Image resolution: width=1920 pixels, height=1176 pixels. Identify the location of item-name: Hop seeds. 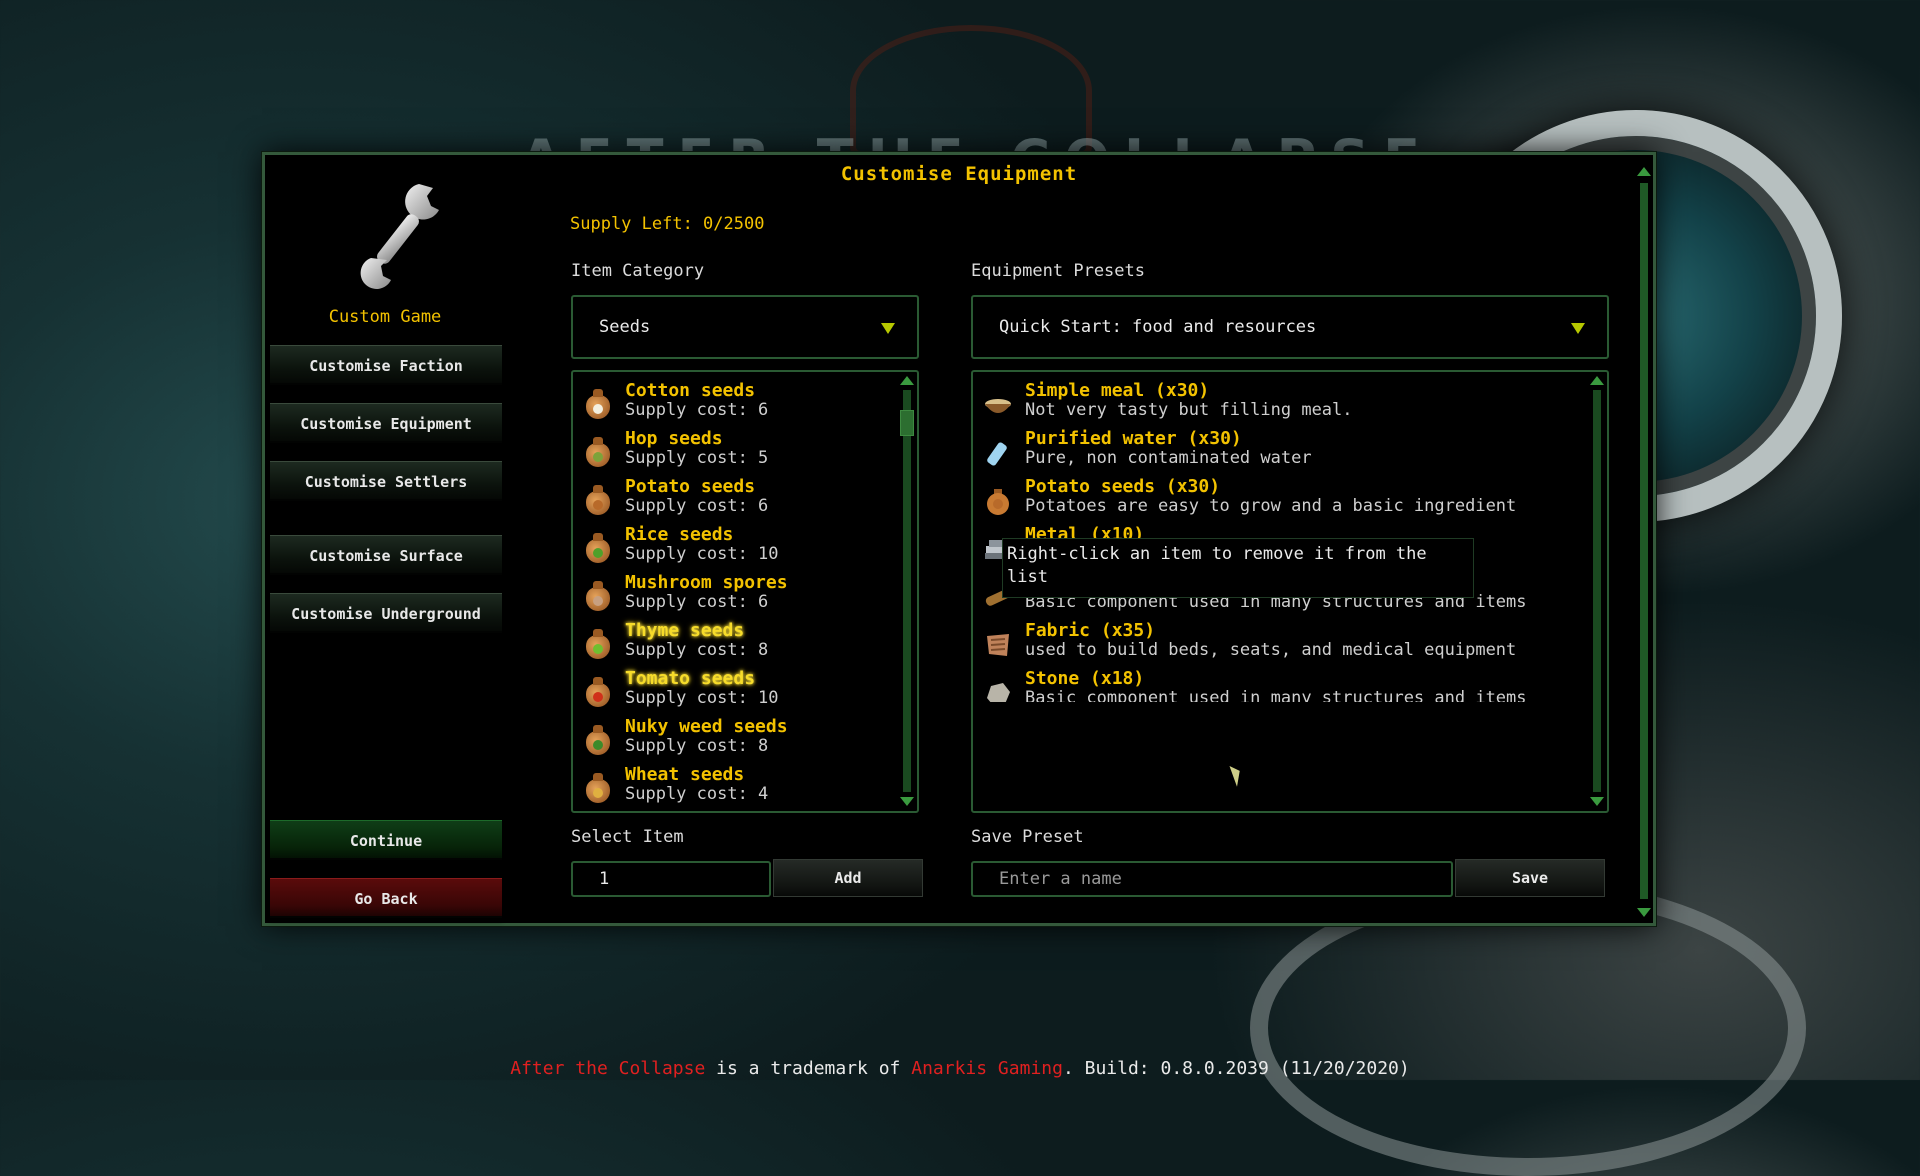
(674, 438).